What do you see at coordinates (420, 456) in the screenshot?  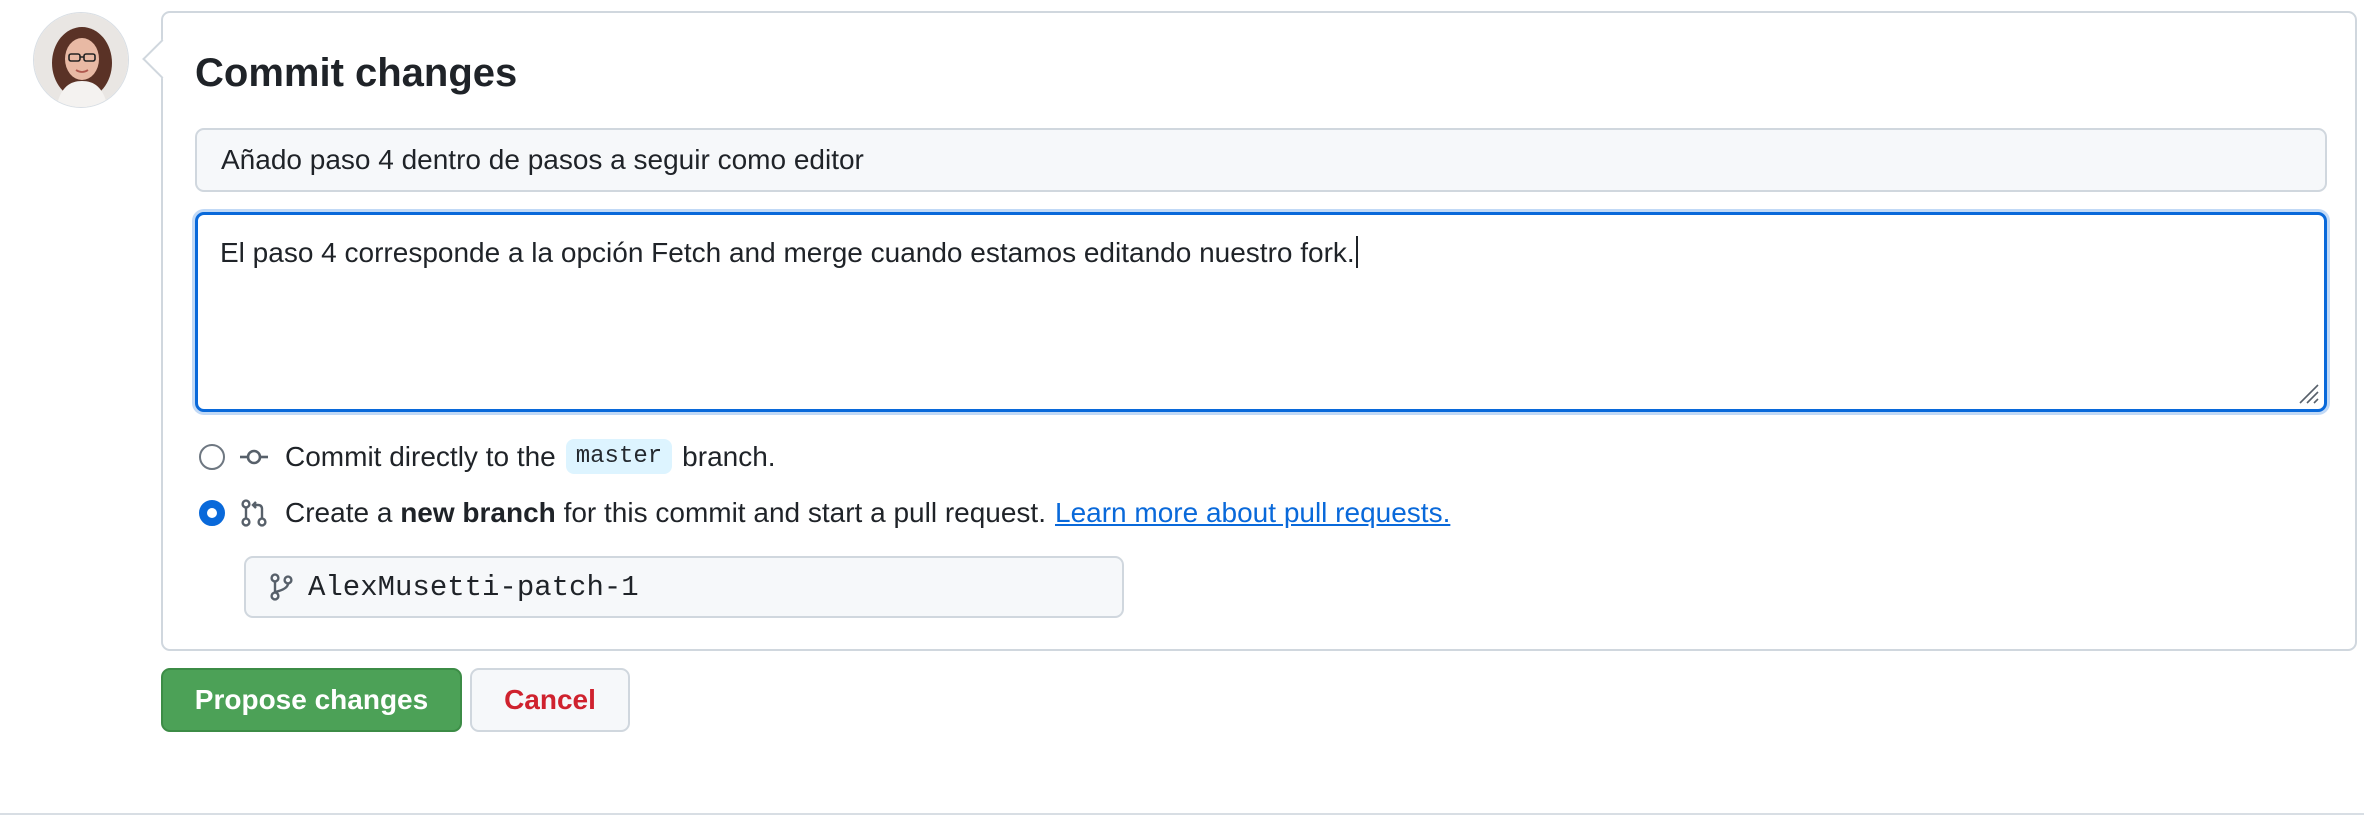 I see `option-direct-text: Commit directly to the` at bounding box center [420, 456].